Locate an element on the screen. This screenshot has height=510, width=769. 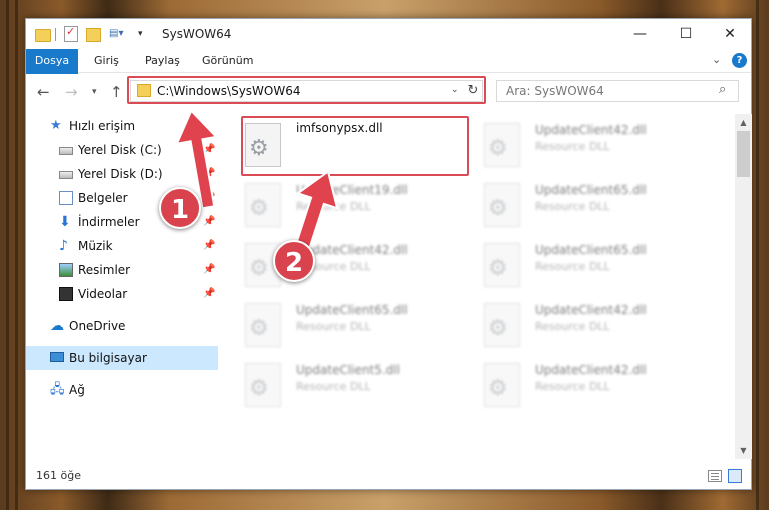
computer-icon is located at coordinates (57, 357).